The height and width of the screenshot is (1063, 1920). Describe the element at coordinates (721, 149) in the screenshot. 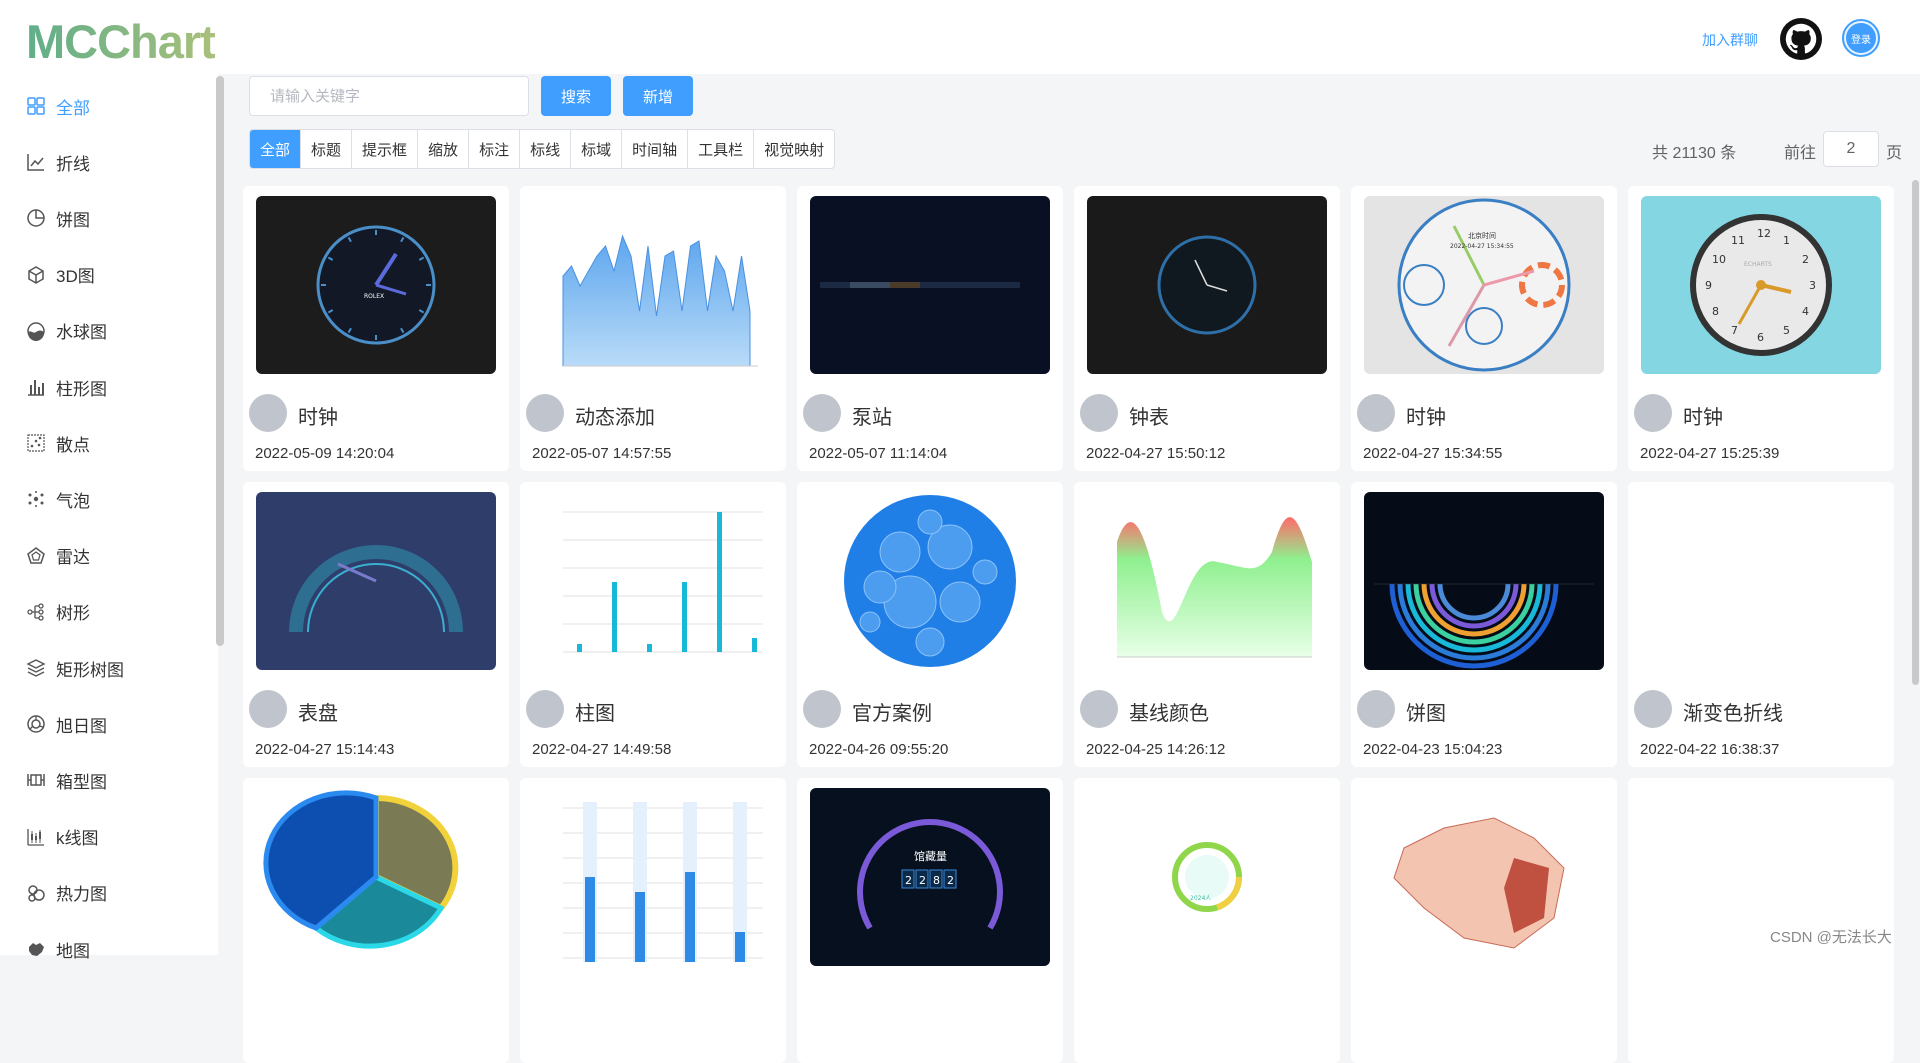

I see `filter-tab: 工具栏` at that location.